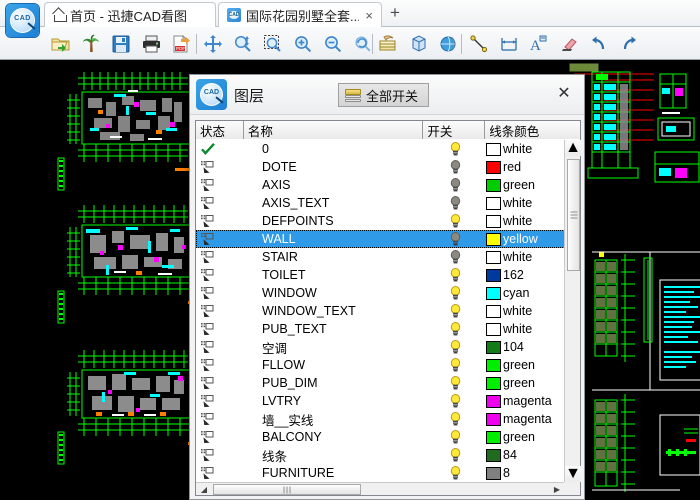  Describe the element at coordinates (380, 167) in the screenshot. I see `layer-row: DOTE red` at that location.